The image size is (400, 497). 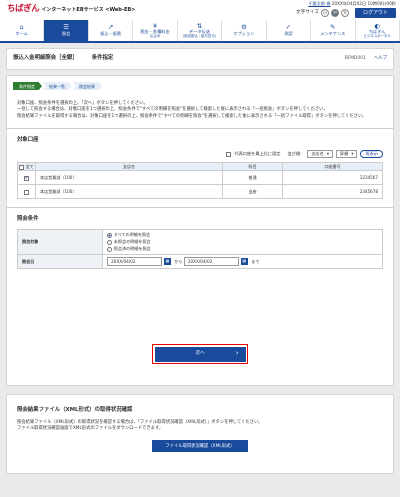 I want to click on fix-rep-checkbox, so click(x=229, y=154).